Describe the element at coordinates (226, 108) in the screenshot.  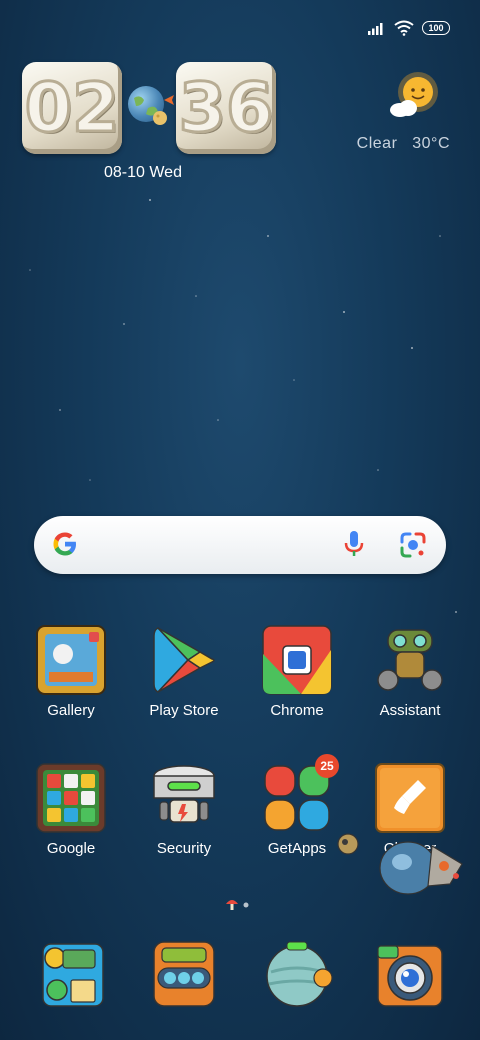
I see `clock-minutes: 36` at that location.